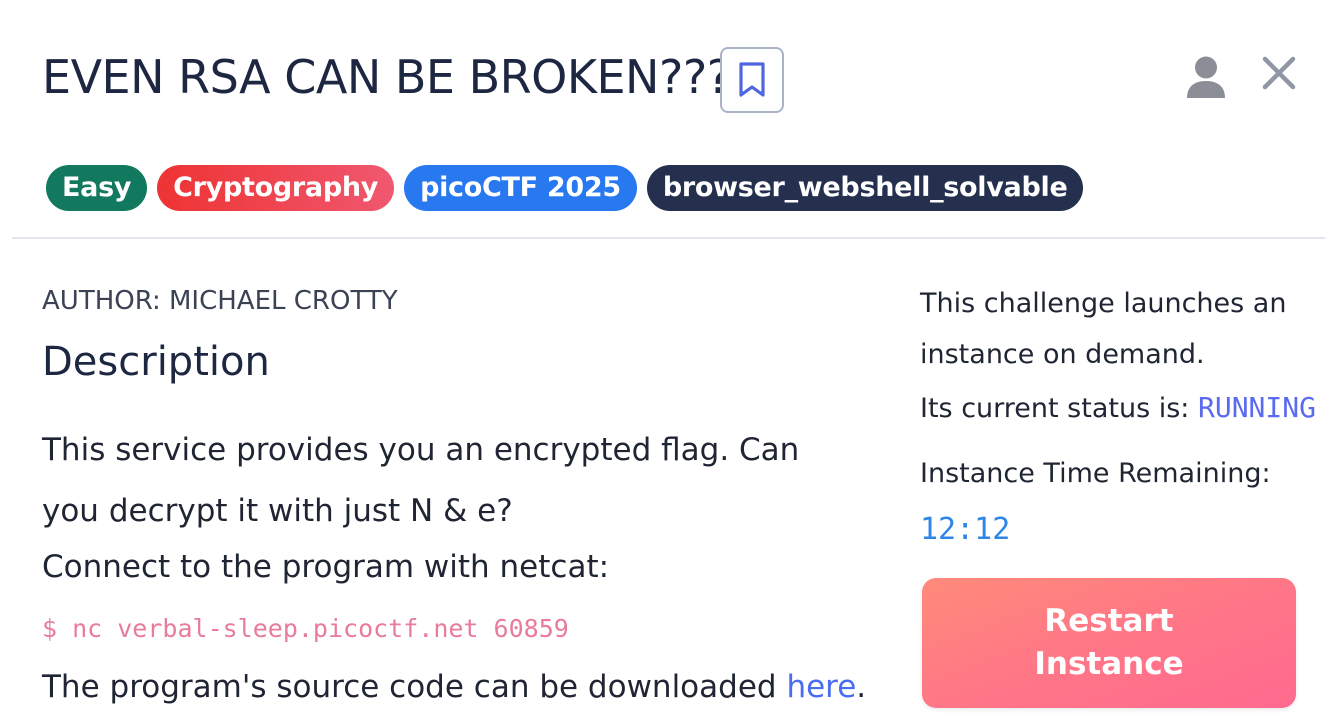 This screenshot has width=1325, height=728. What do you see at coordinates (865, 188) in the screenshot?
I see `tag-webshell: browser_webshell_solvable` at bounding box center [865, 188].